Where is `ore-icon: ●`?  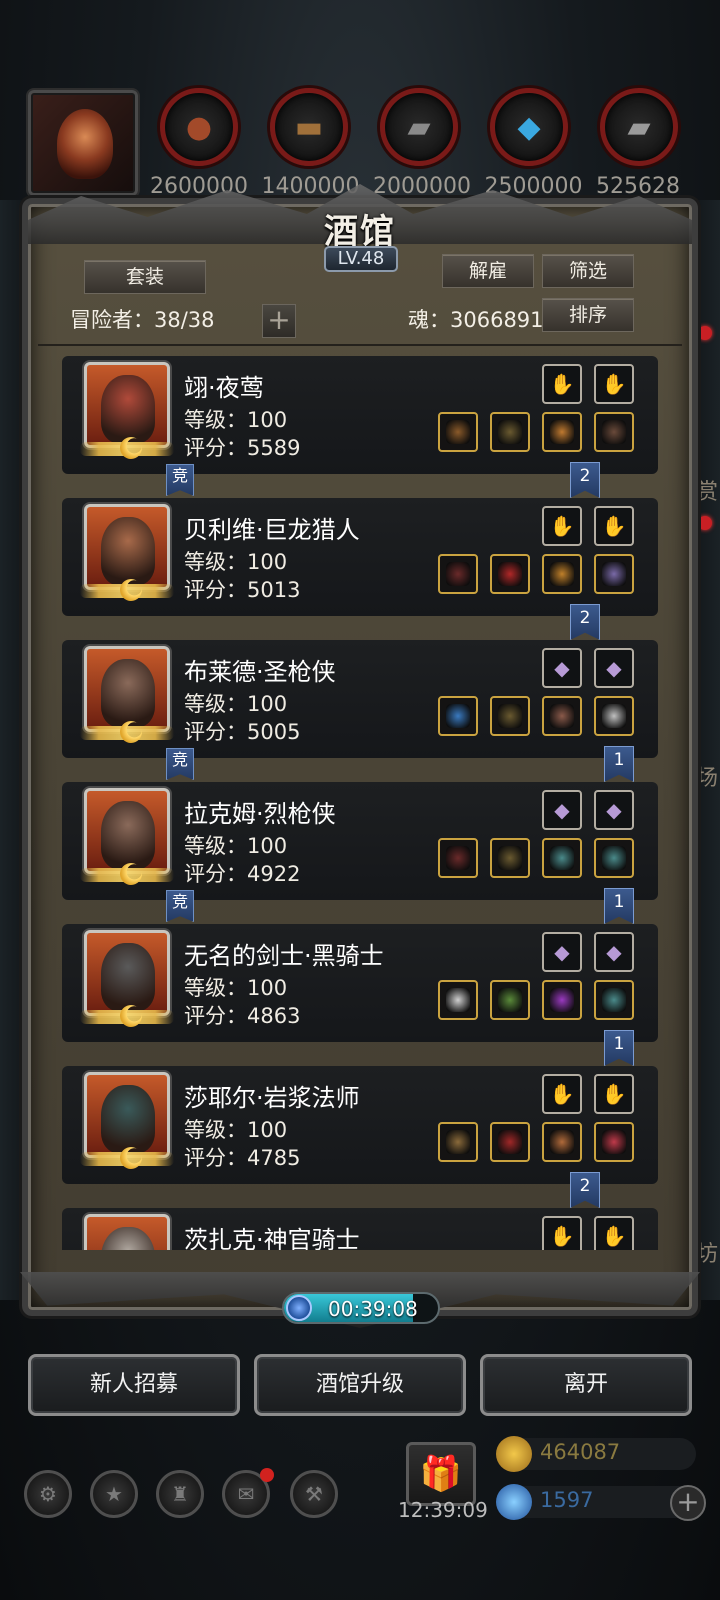 ore-icon: ● is located at coordinates (199, 127).